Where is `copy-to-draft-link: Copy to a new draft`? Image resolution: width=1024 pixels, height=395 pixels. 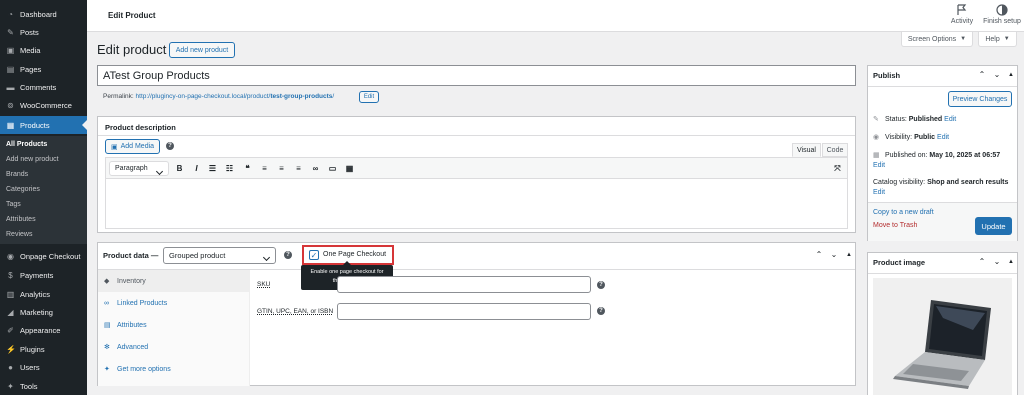
copy-to-draft-link: Copy to a new draft is located at coordinates (903, 212).